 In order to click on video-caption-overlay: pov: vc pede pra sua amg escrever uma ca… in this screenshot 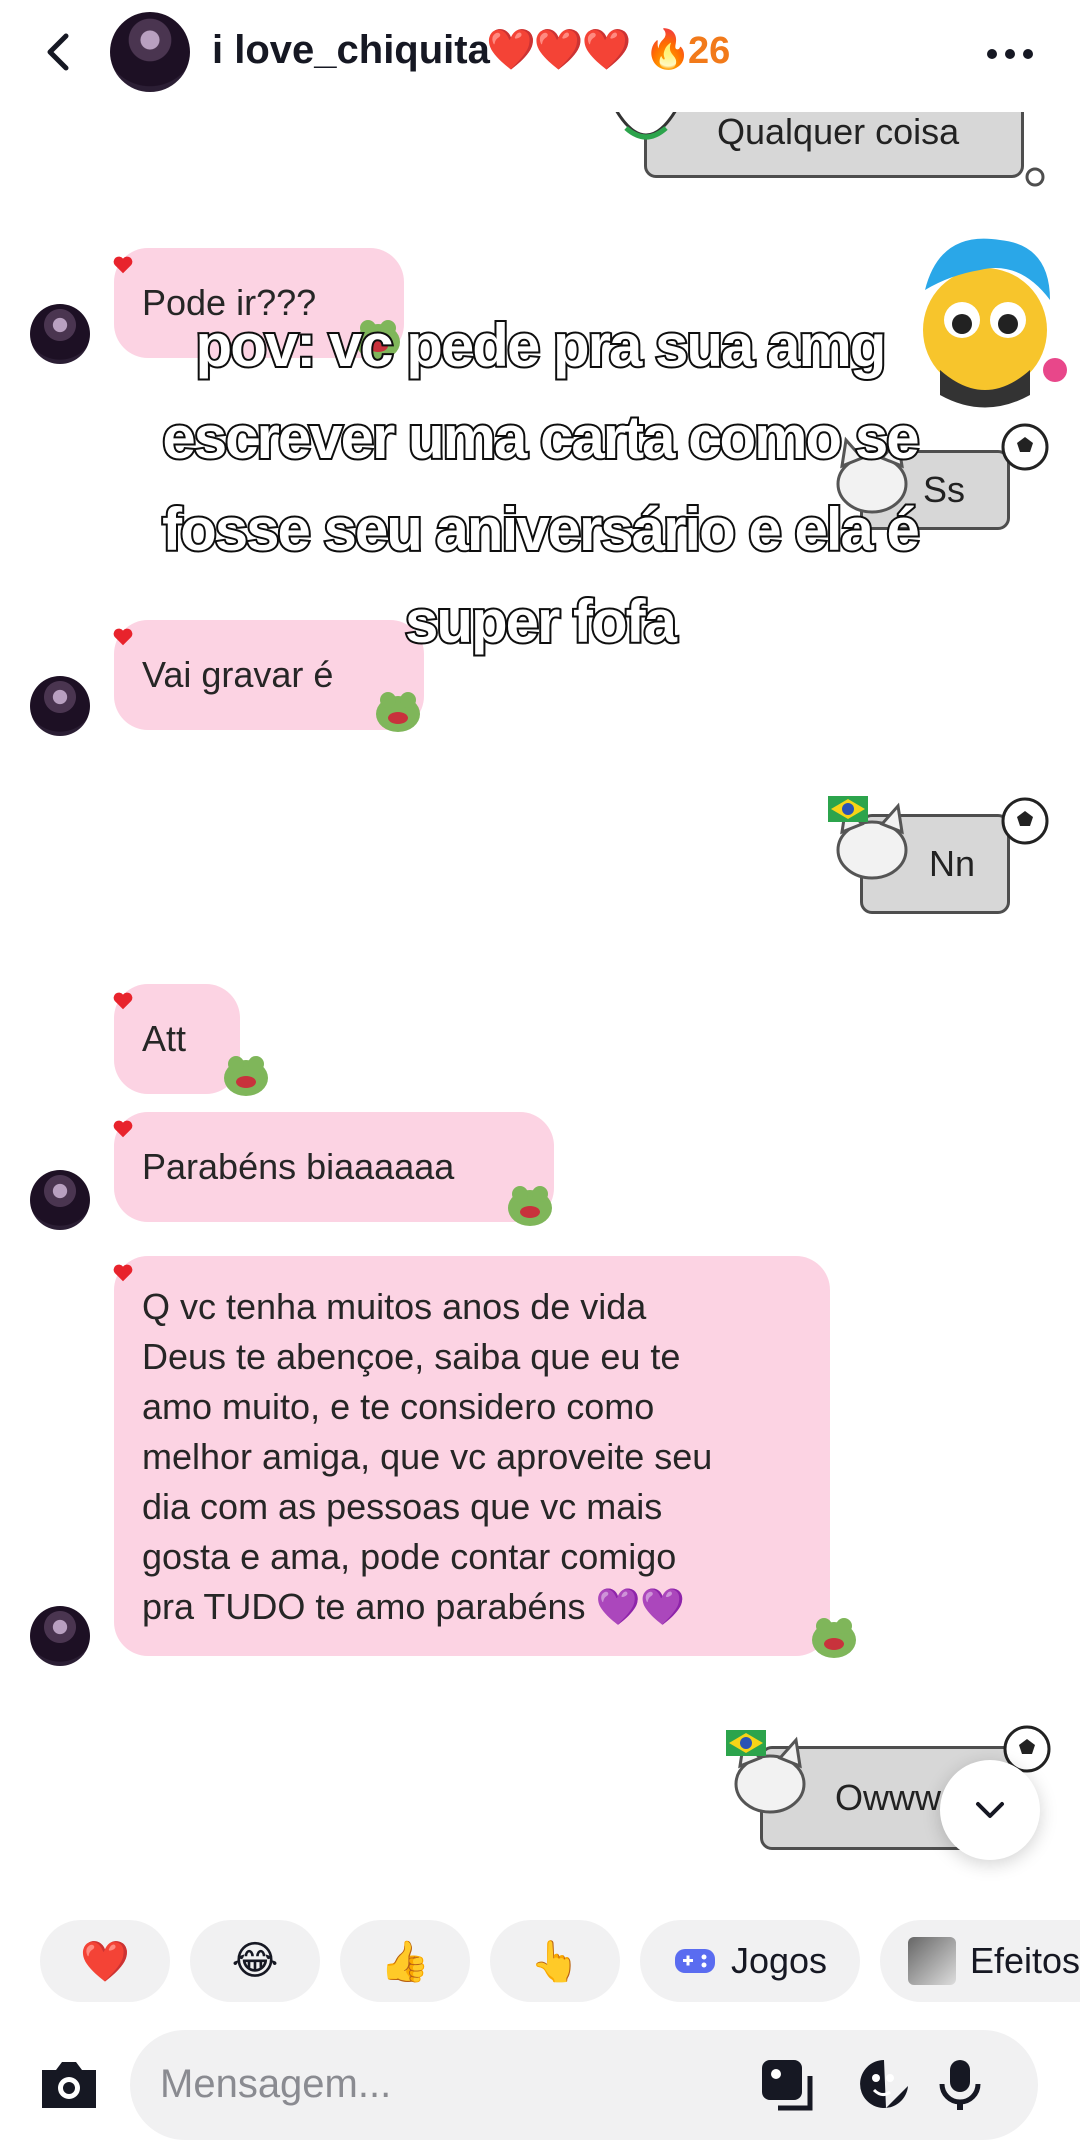, I will do `click(540, 484)`.